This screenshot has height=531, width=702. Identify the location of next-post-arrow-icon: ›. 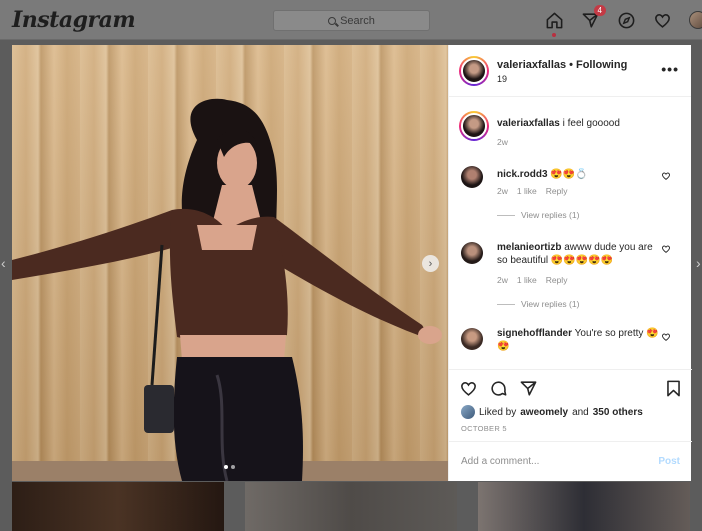
(698, 263).